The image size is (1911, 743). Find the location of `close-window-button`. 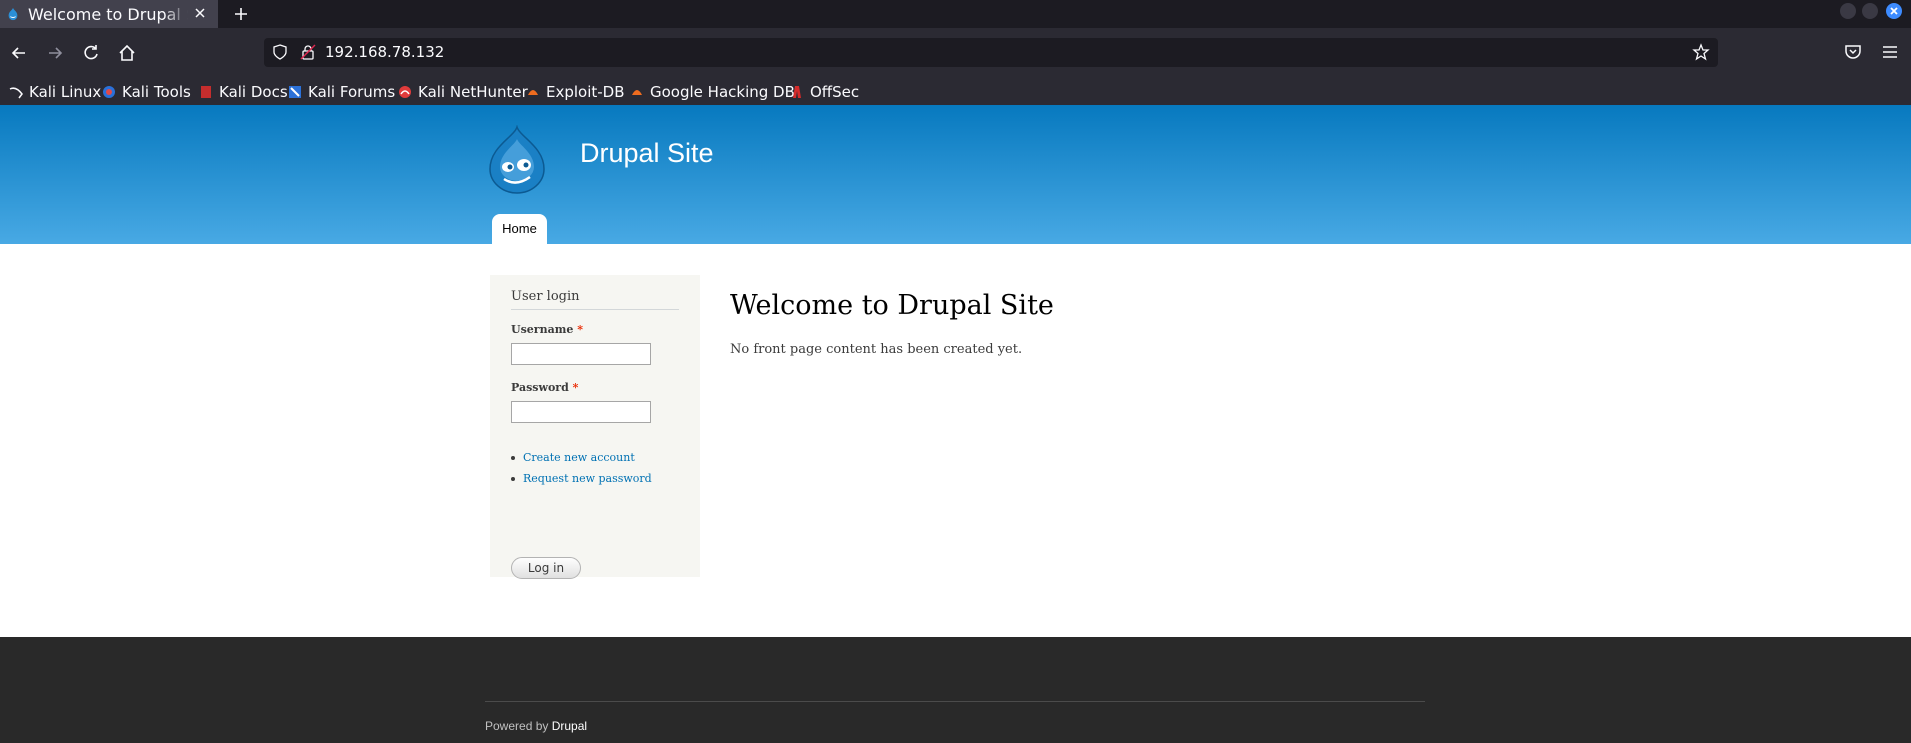

close-window-button is located at coordinates (1894, 11).